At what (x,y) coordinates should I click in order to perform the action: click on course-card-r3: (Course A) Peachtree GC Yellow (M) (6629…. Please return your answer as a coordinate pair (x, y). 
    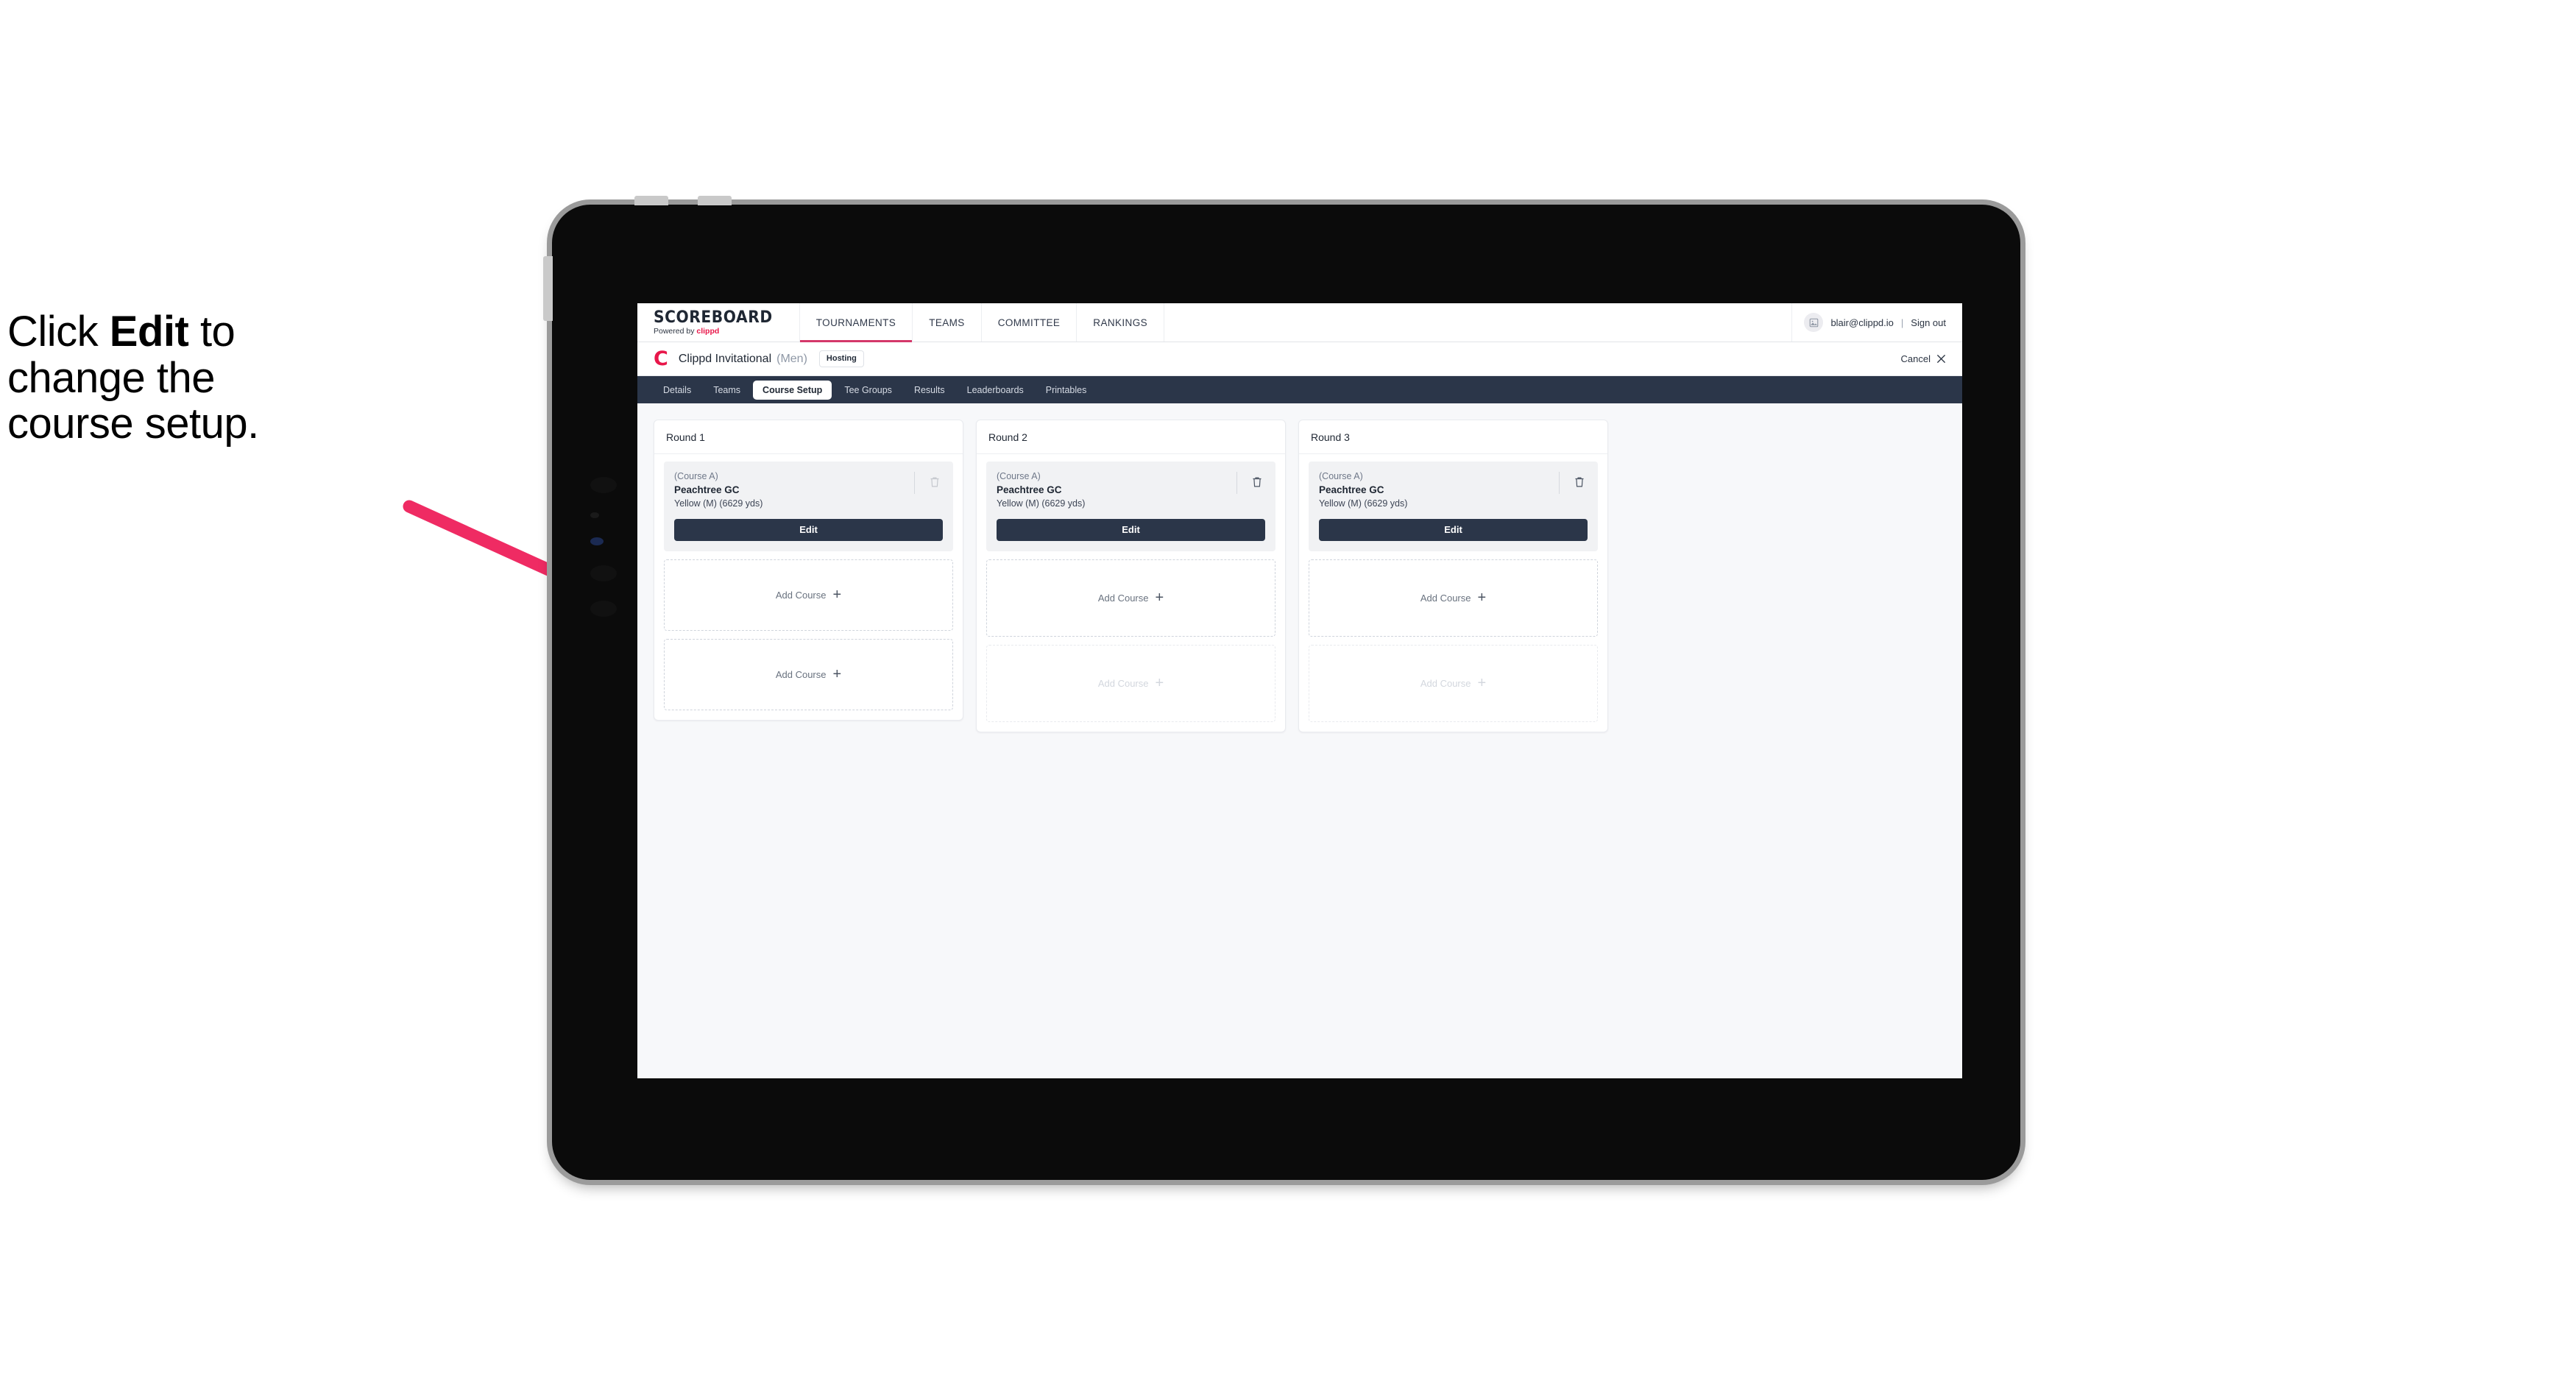
    Looking at the image, I should click on (1453, 507).